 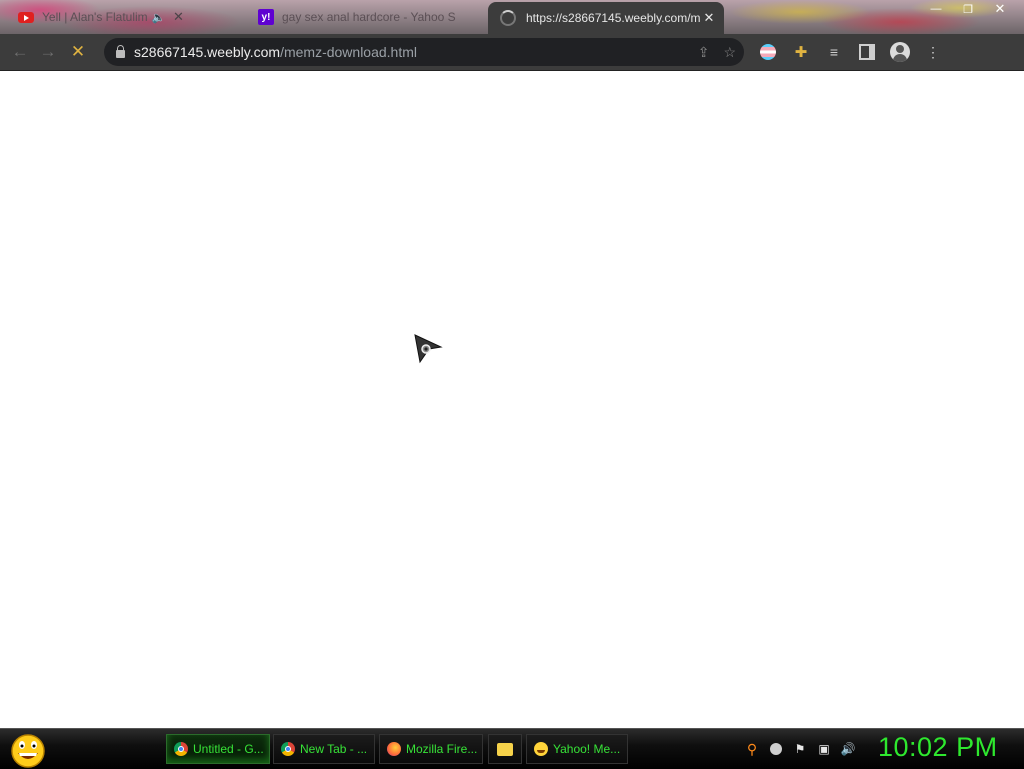 I want to click on close-window-button: ✕, so click(x=1000, y=9).